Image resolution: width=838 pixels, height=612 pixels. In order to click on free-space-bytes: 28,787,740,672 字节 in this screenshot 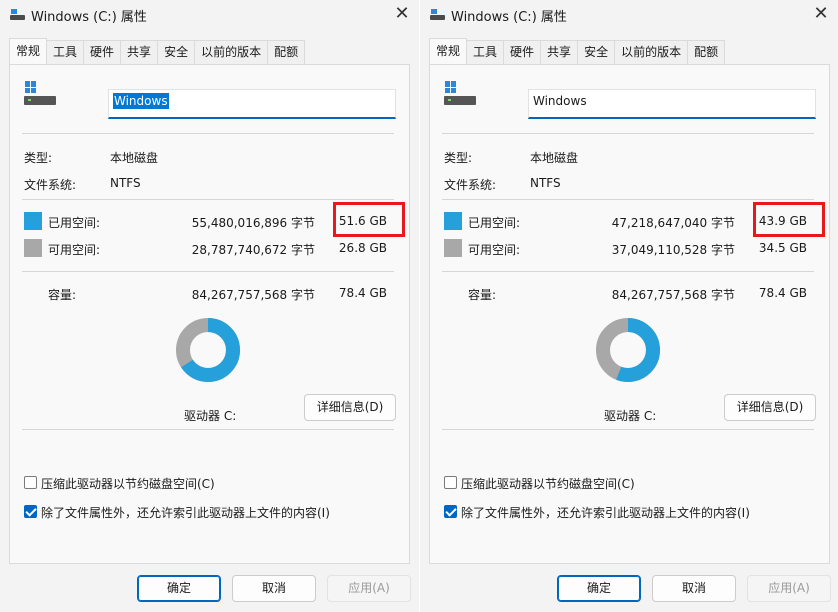, I will do `click(253, 250)`.